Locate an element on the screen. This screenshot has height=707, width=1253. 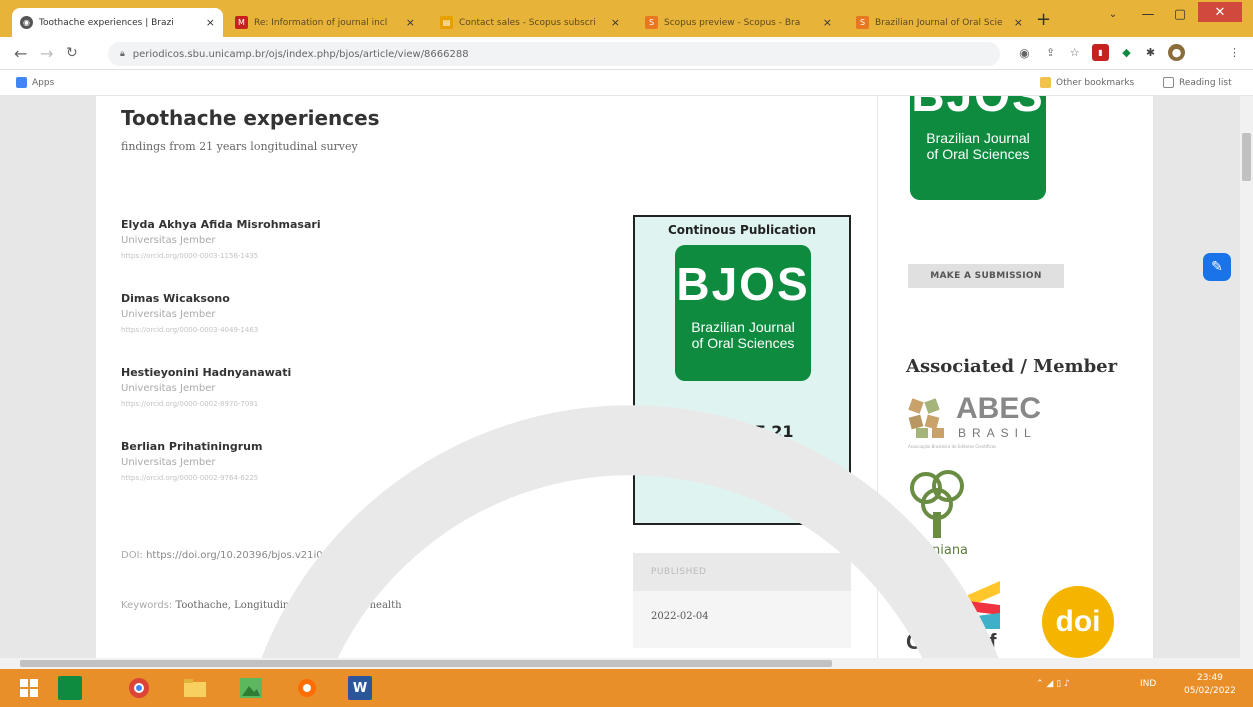
published-box: PUBLISHED 2022-02-04 is located at coordinates (742, 600).